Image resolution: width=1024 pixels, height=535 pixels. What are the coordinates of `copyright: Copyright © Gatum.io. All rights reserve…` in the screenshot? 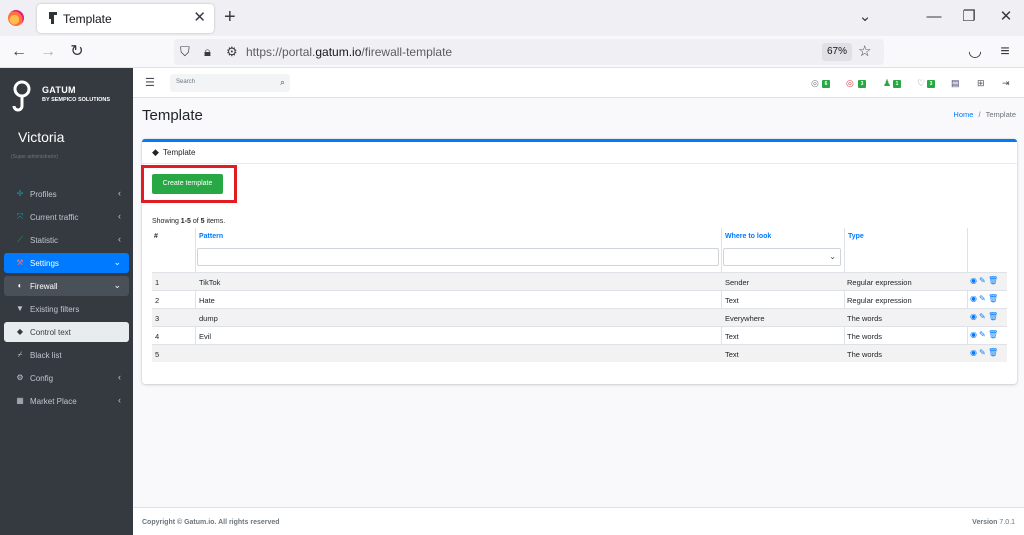 It's located at (211, 522).